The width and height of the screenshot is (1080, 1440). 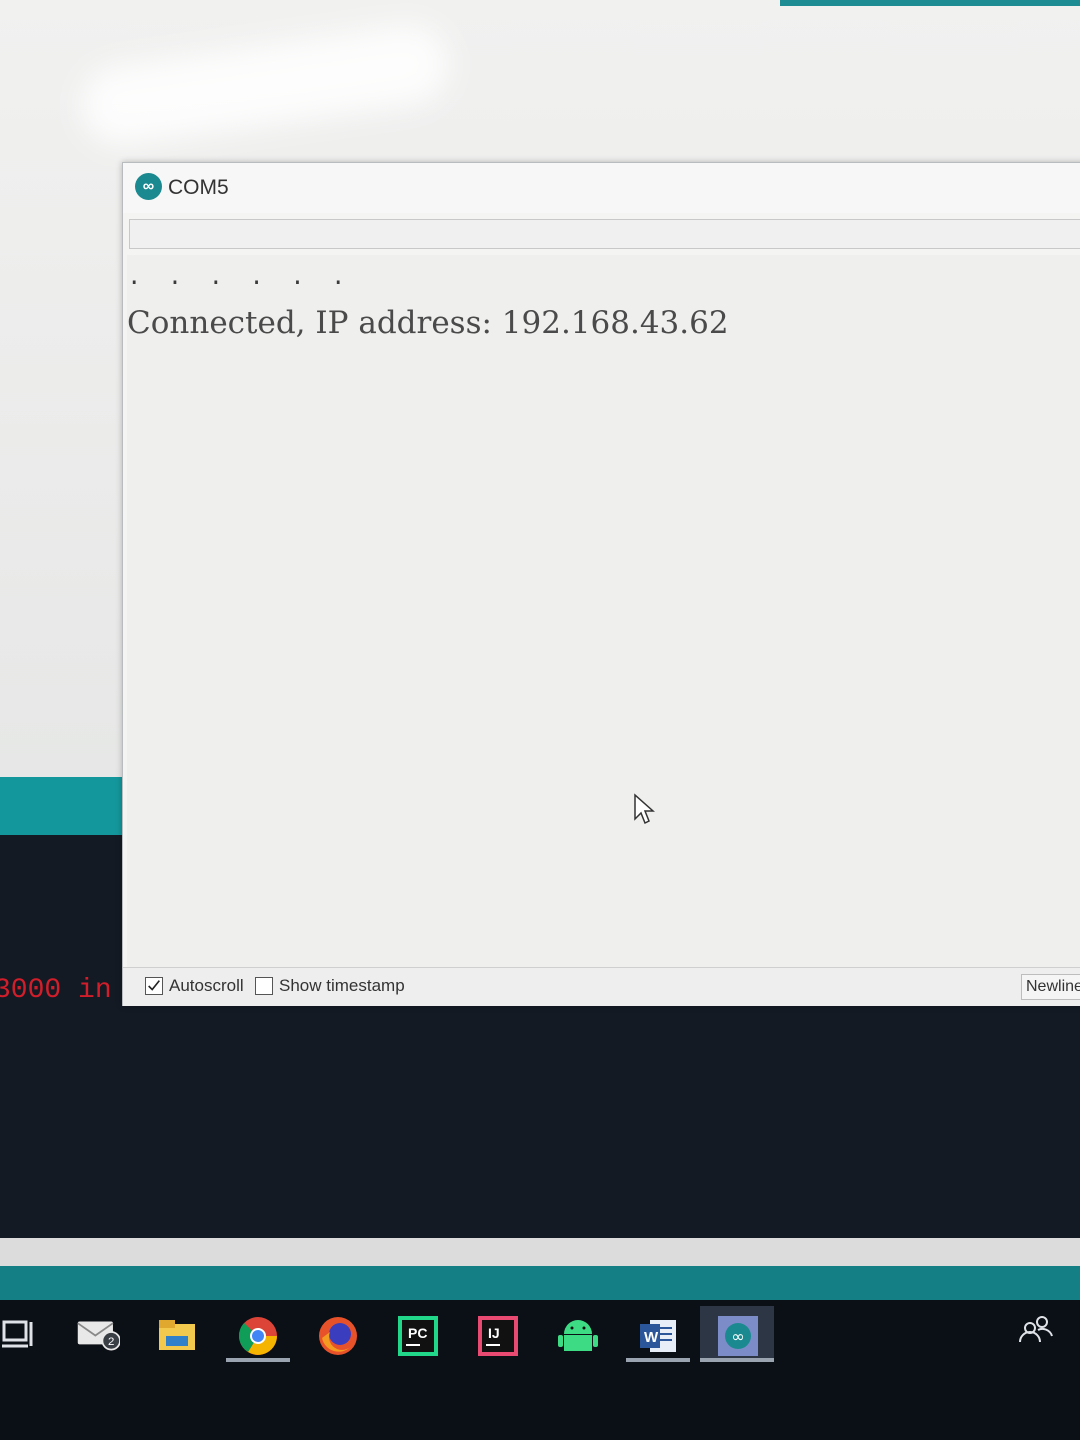 What do you see at coordinates (1050, 987) in the screenshot?
I see `line-ending-select: Newline` at bounding box center [1050, 987].